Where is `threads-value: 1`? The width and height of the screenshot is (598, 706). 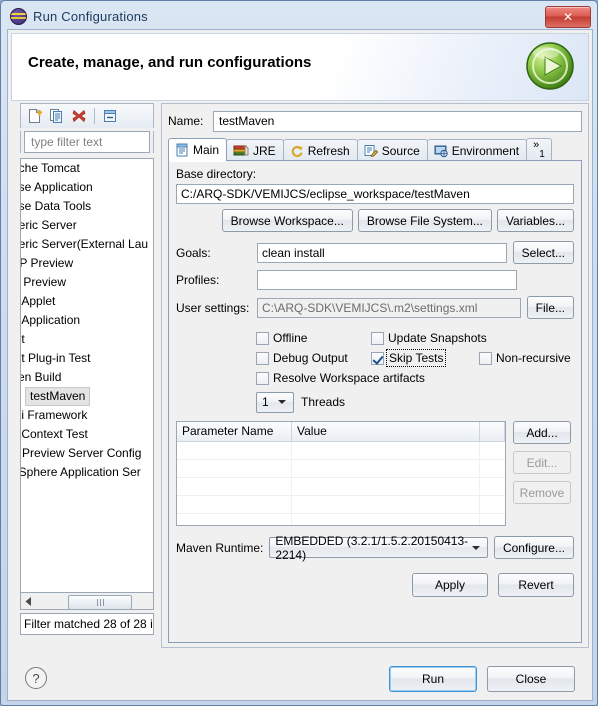 threads-value: 1 is located at coordinates (265, 402).